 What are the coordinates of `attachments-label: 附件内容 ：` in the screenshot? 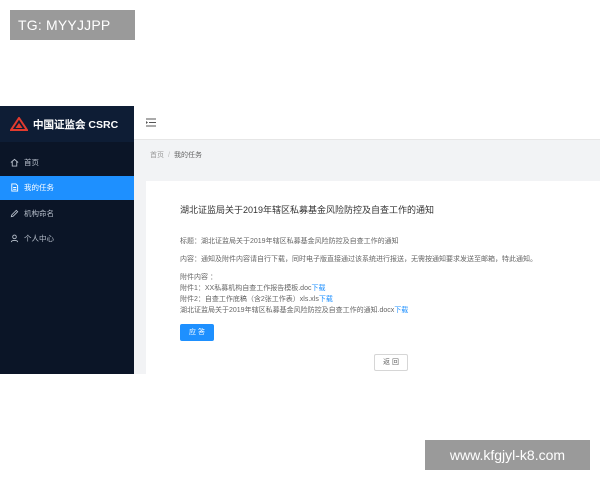 It's located at (198, 277).